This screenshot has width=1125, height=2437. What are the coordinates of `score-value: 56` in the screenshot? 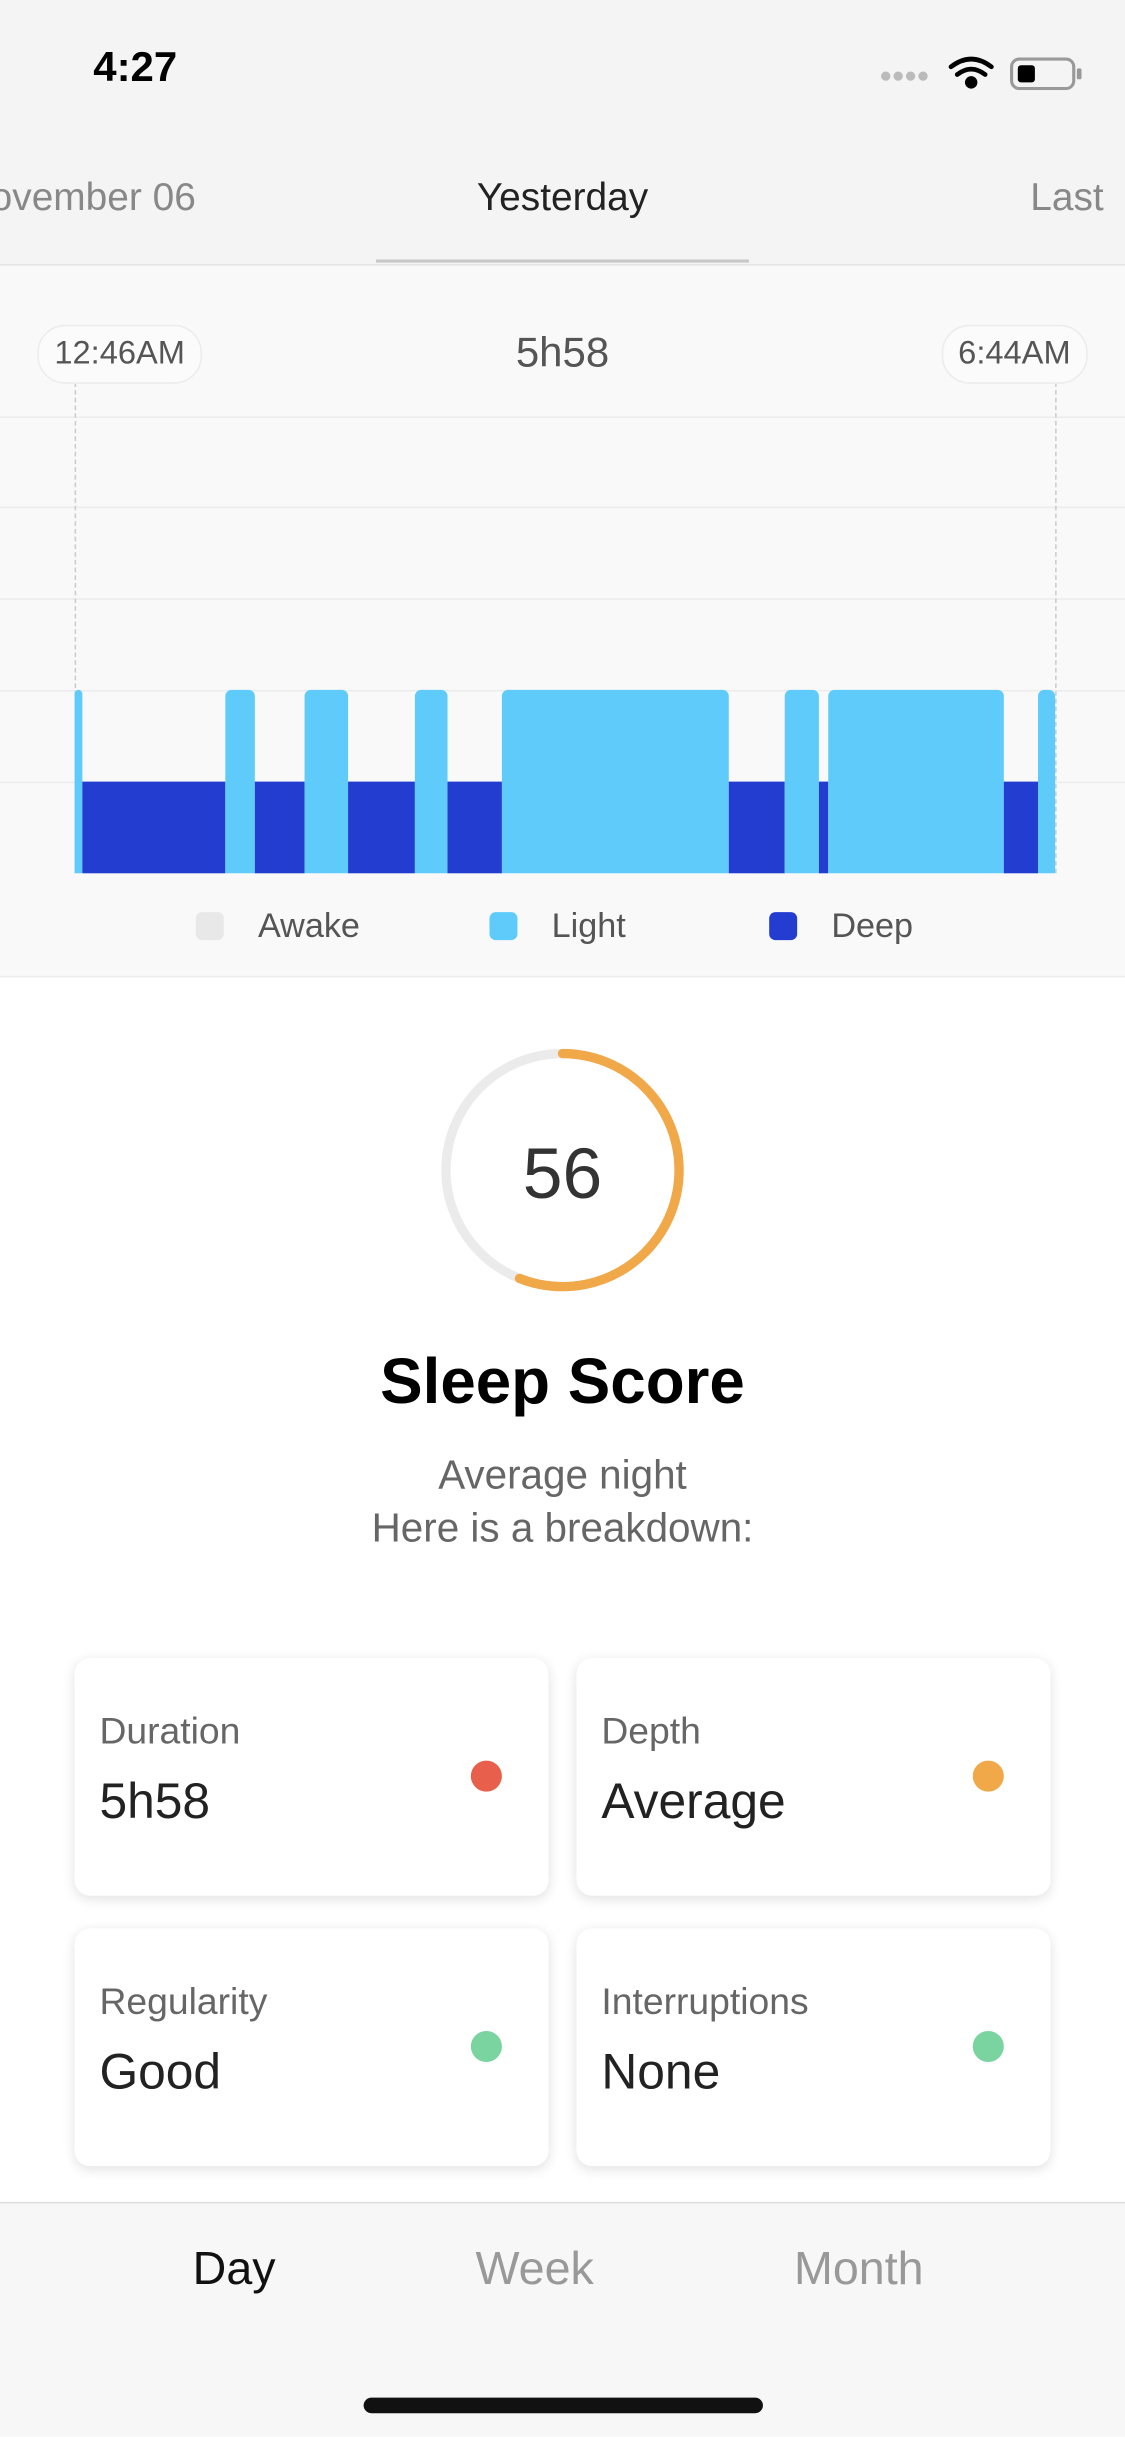 It's located at (562, 1173).